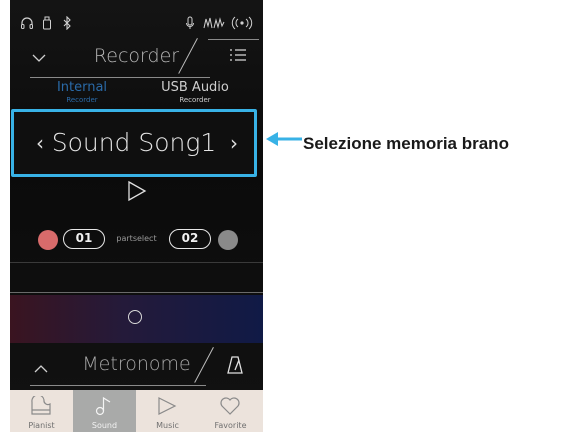 The width and height of the screenshot is (563, 432). I want to click on next-song-button: ›, so click(234, 143).